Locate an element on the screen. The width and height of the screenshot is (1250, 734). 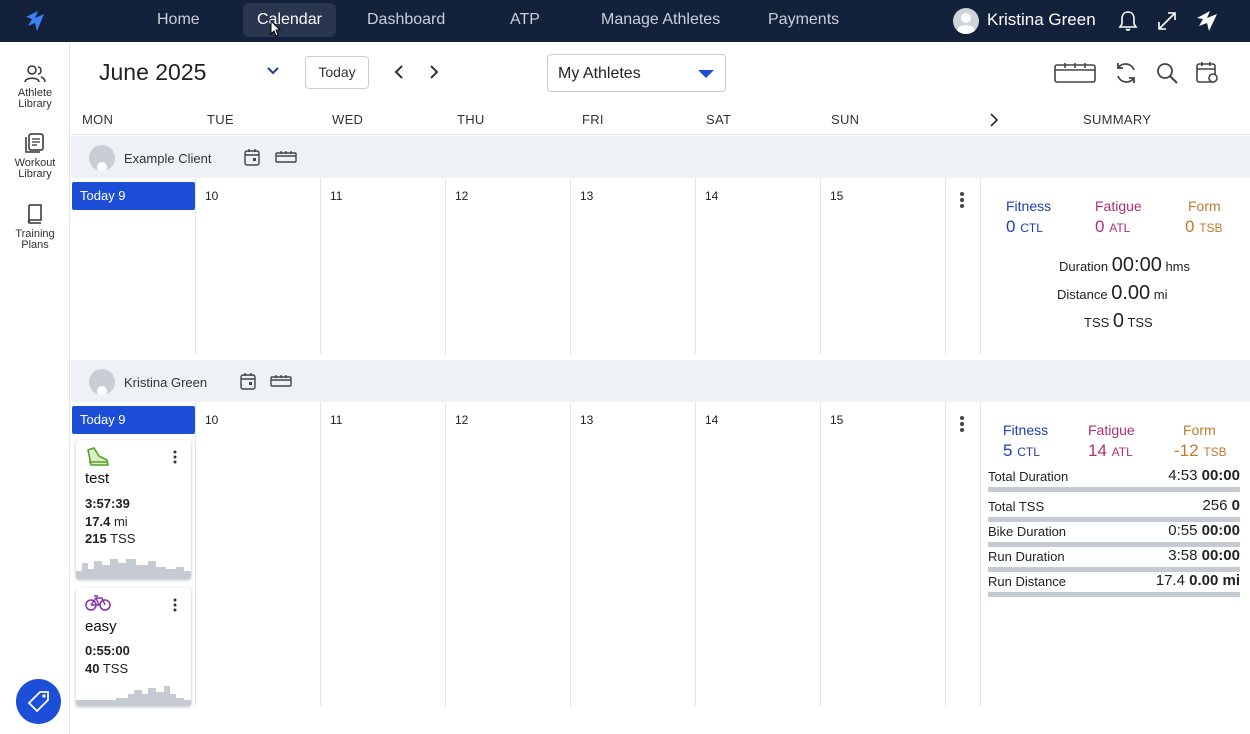
trainingpeaks-logo-icon is located at coordinates (37, 21).